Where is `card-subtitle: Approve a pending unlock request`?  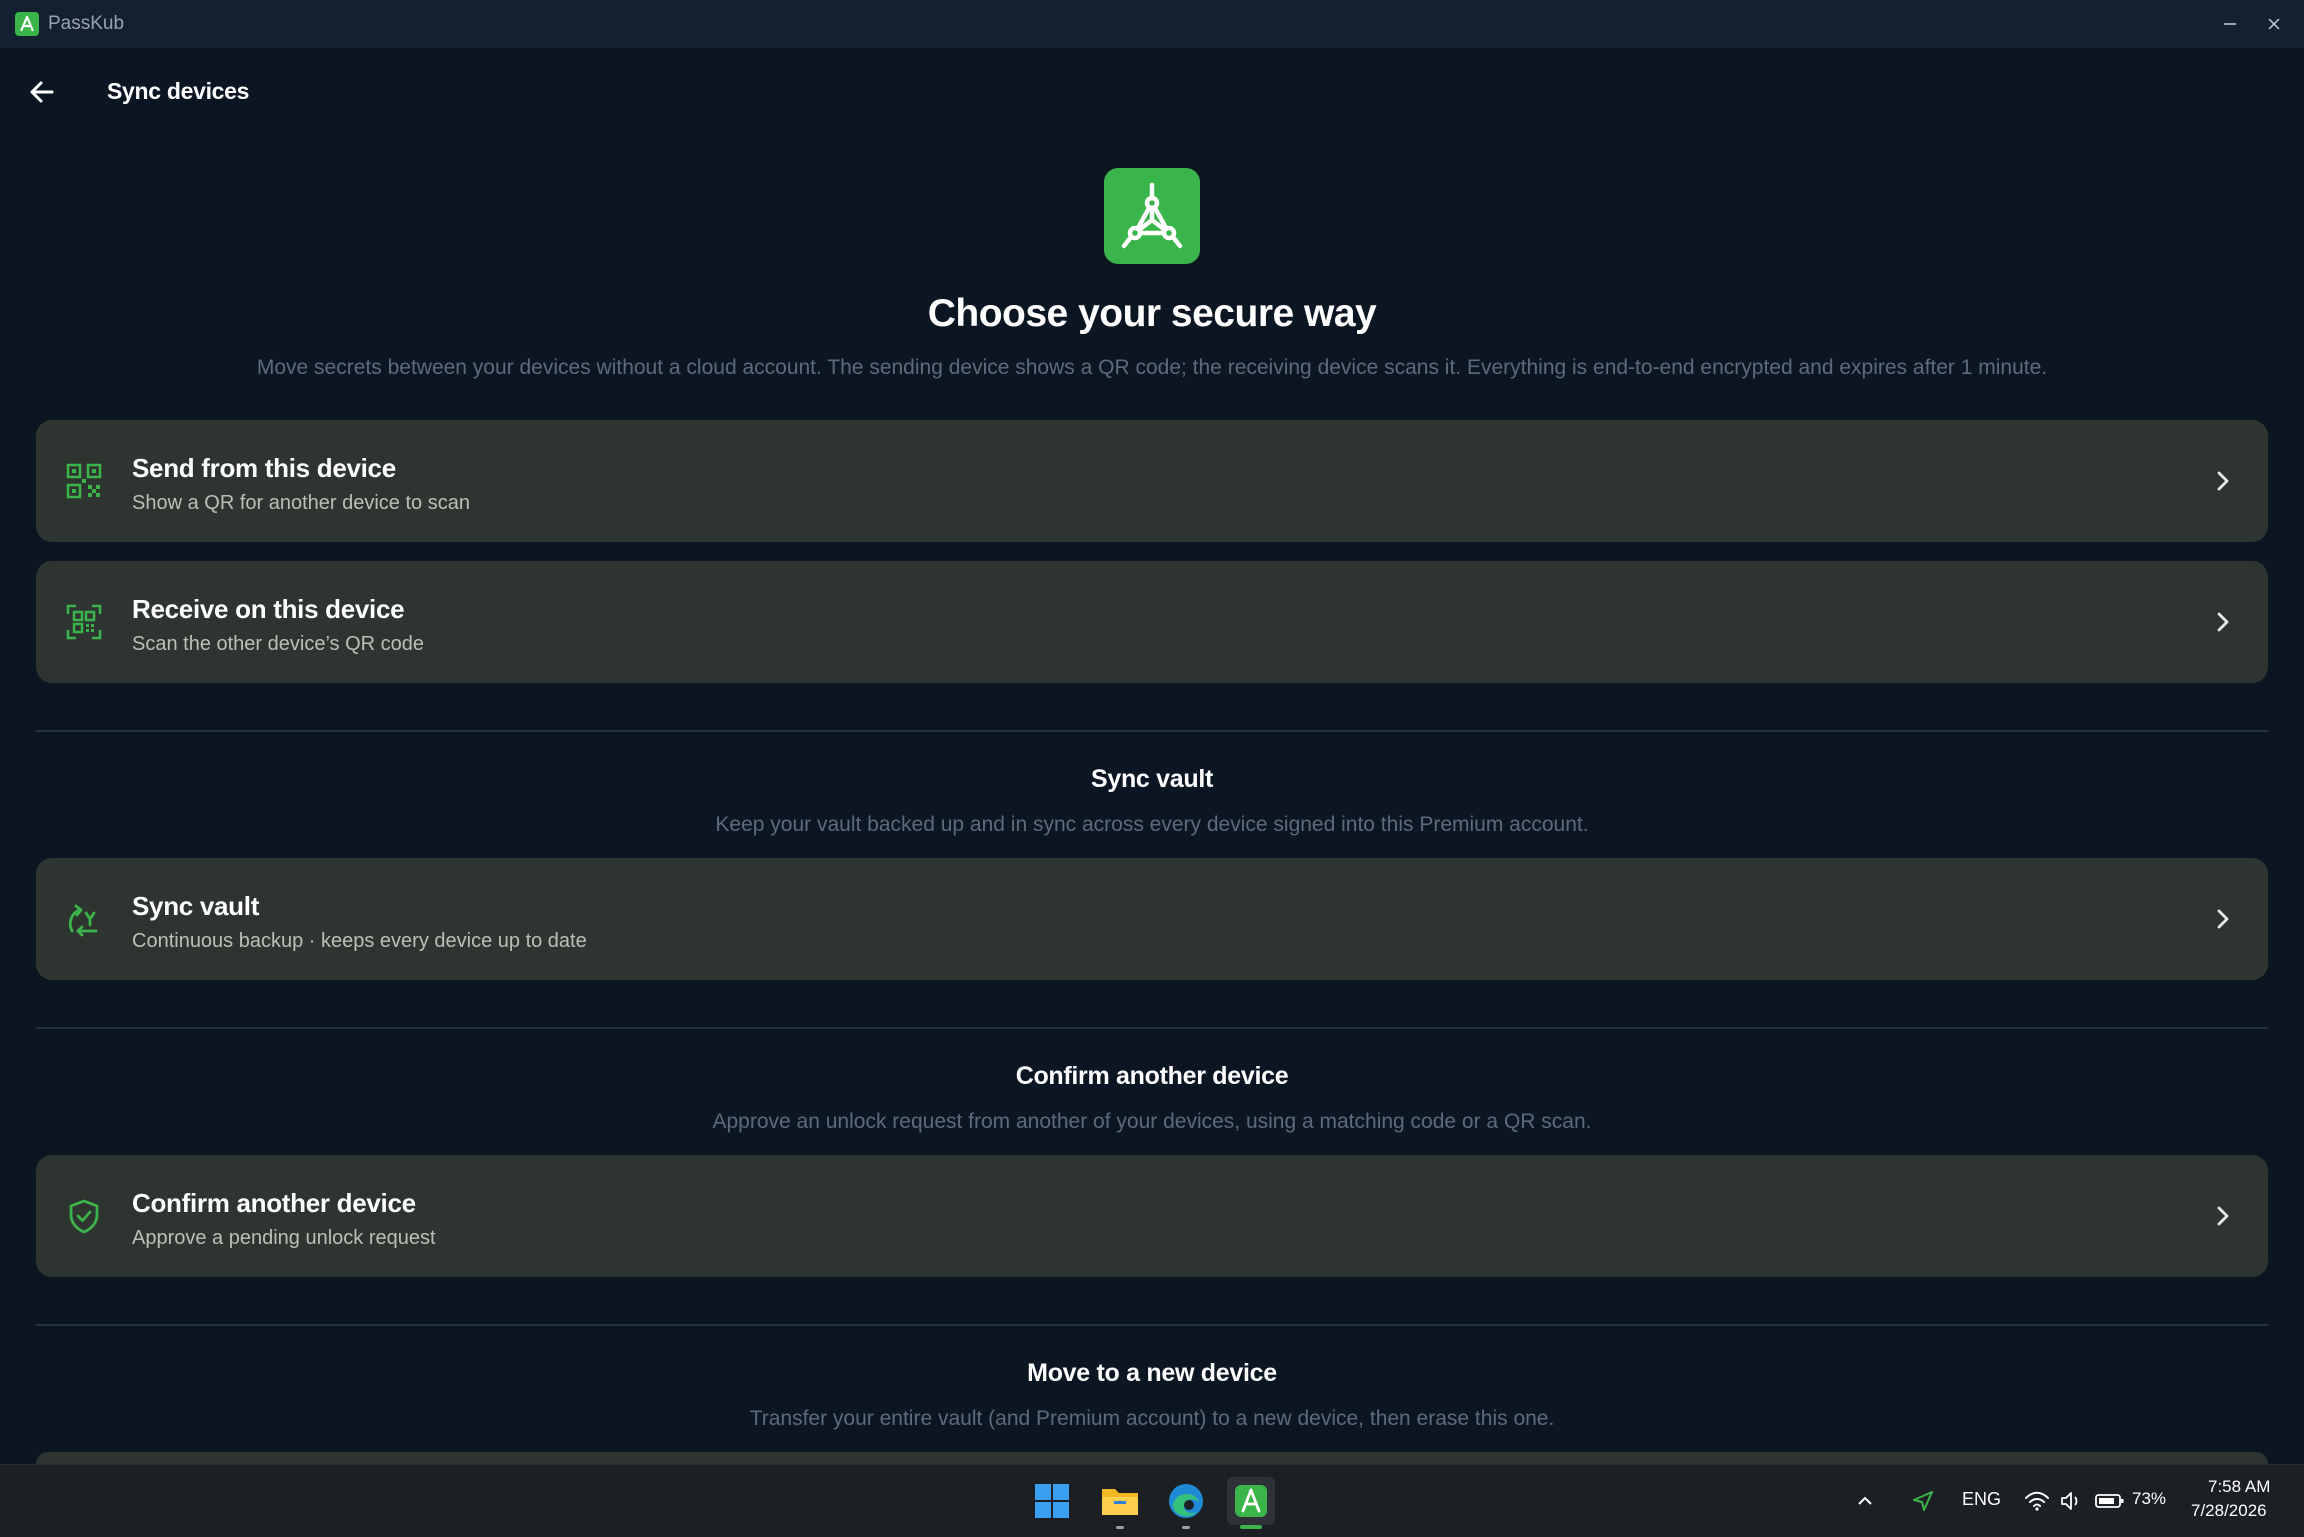
card-subtitle: Approve a pending unlock request is located at coordinates (284, 1238).